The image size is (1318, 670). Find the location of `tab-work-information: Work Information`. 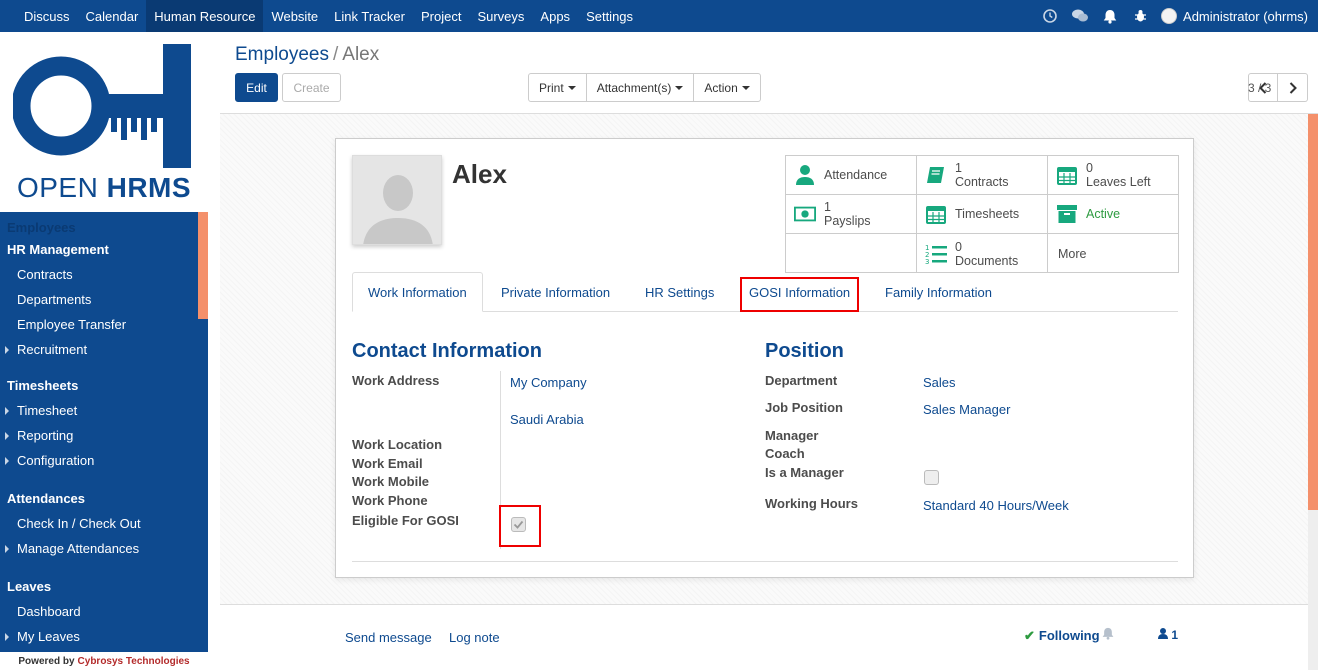

tab-work-information: Work Information is located at coordinates (417, 292).